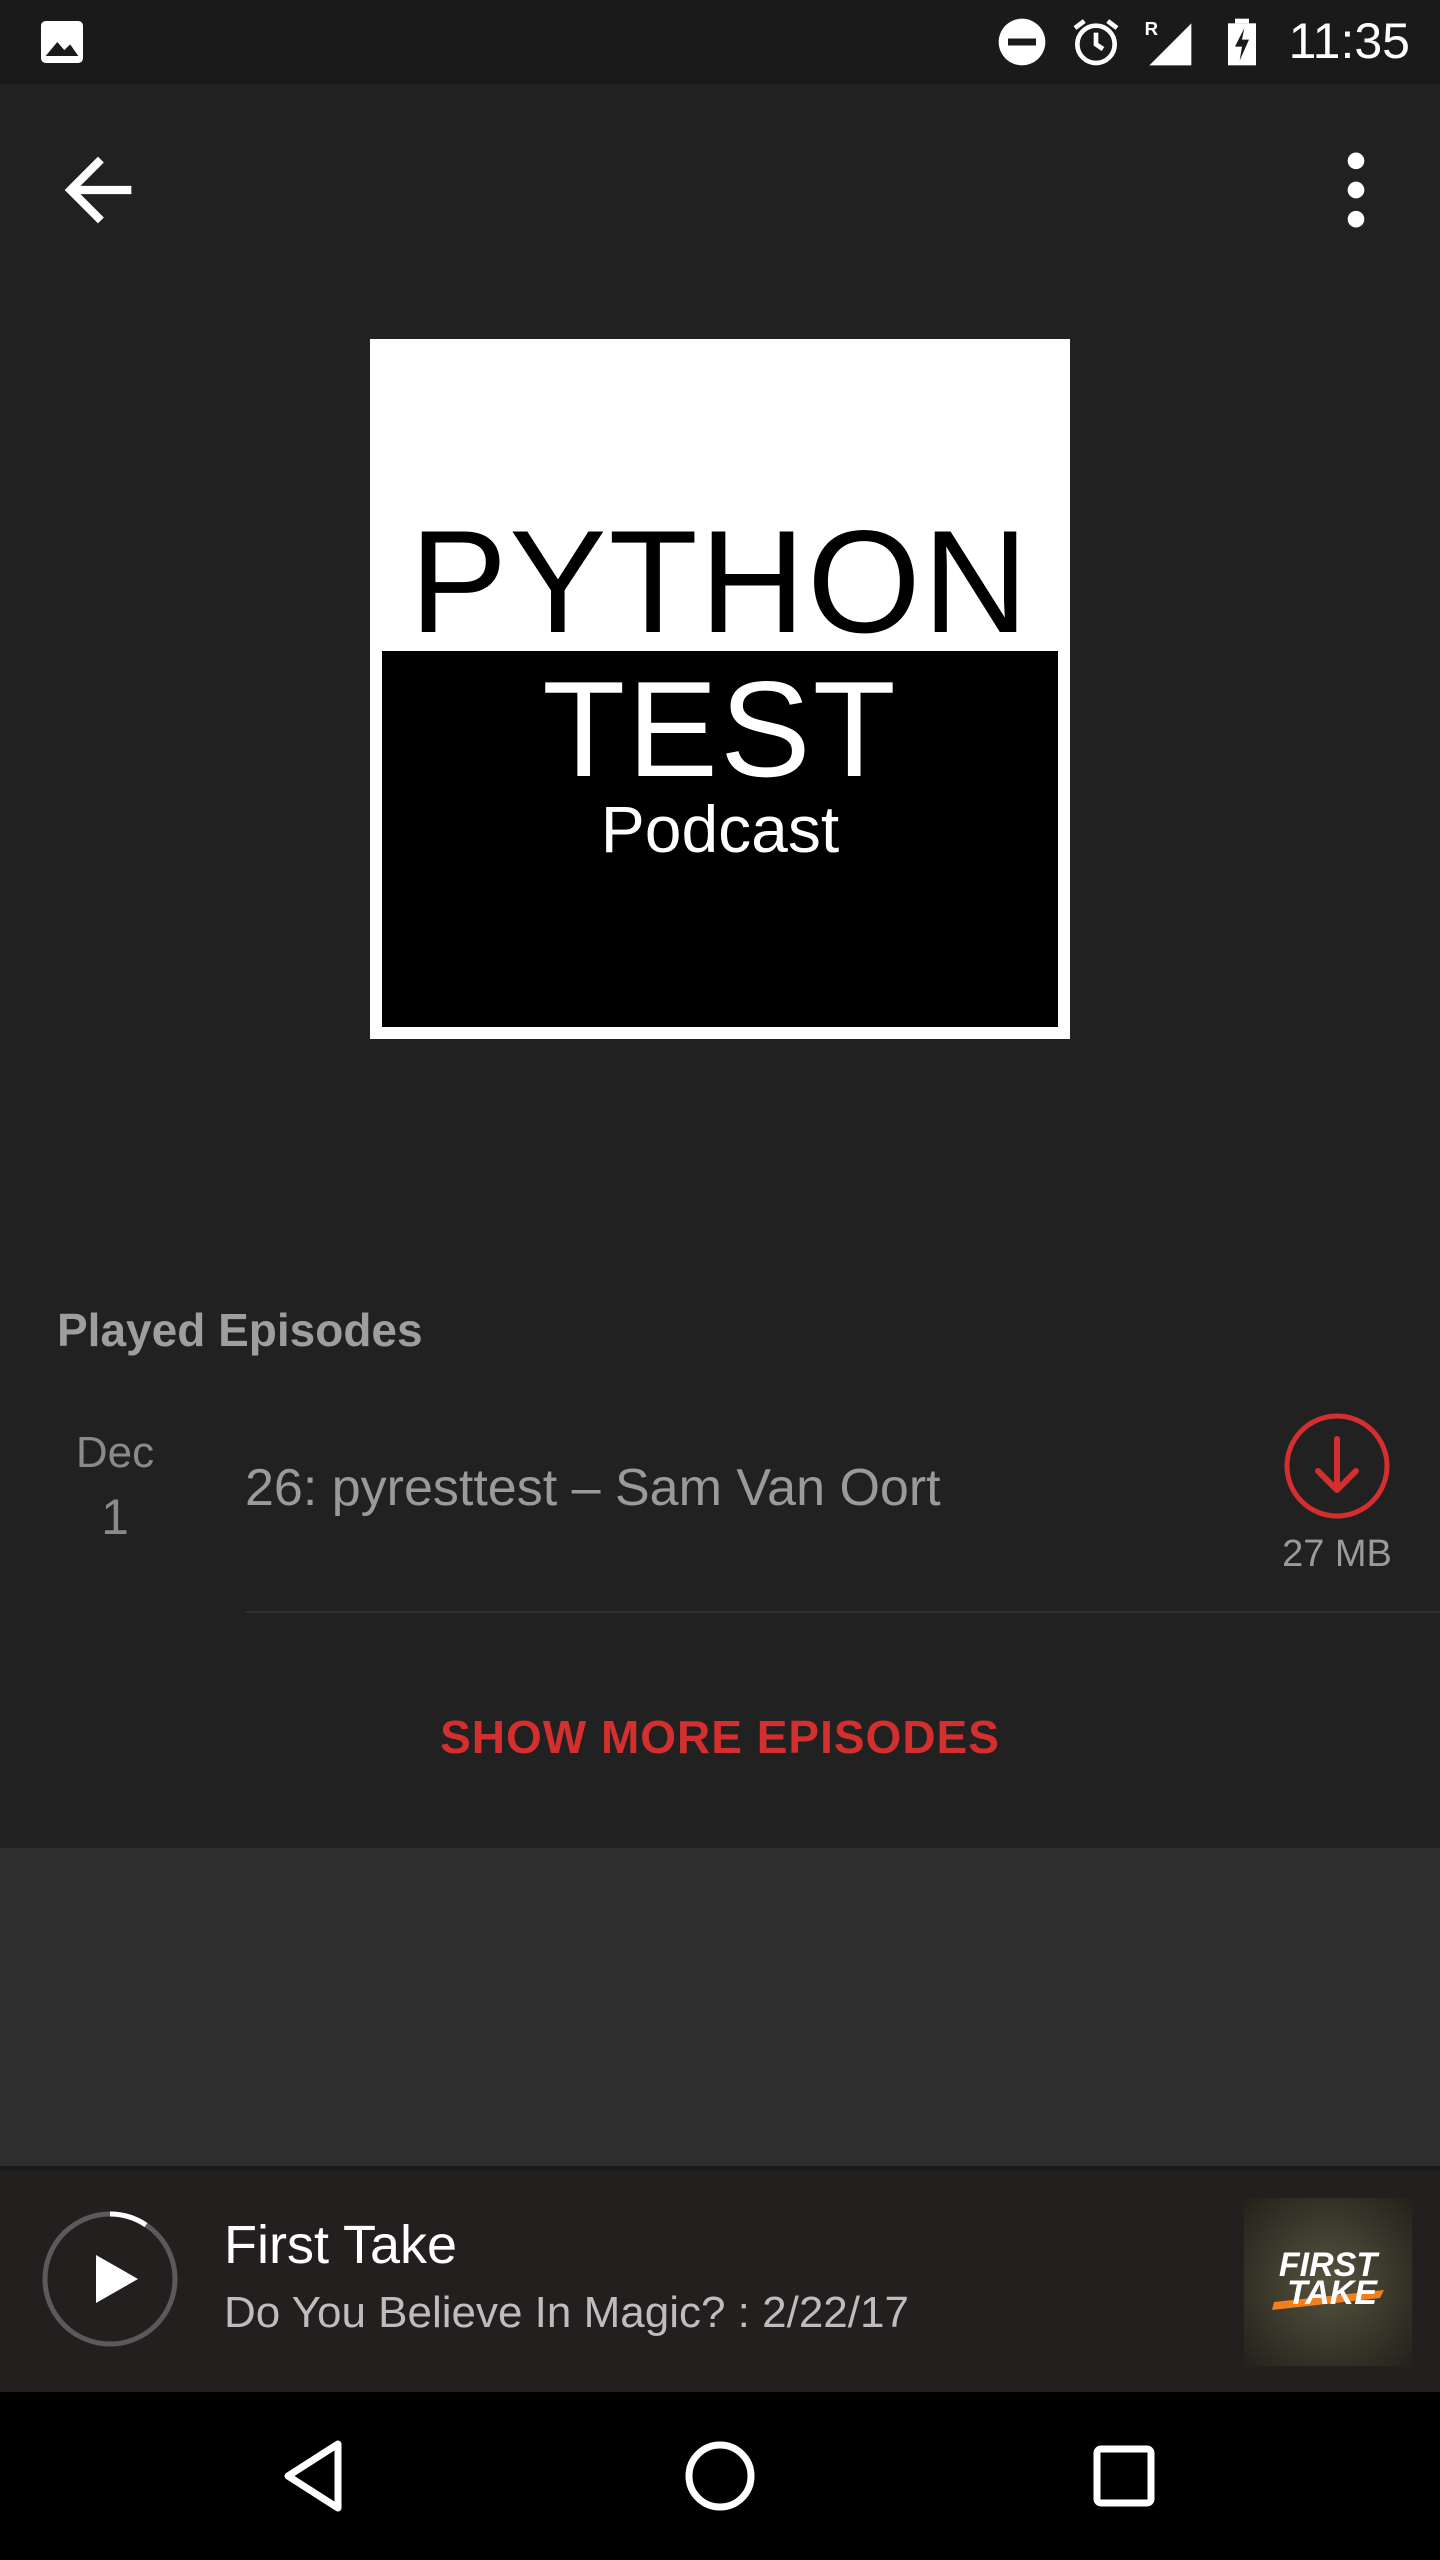 This screenshot has height=2560, width=1440. I want to click on more-vert-icon, so click(1356, 190).